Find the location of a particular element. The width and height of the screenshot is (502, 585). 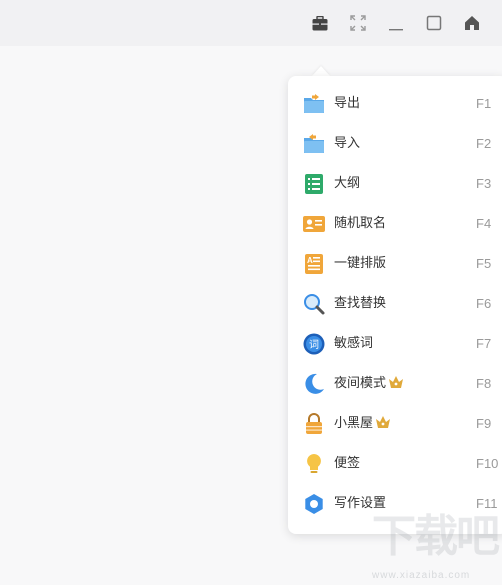

shortcut-key: F2 is located at coordinates (484, 143).